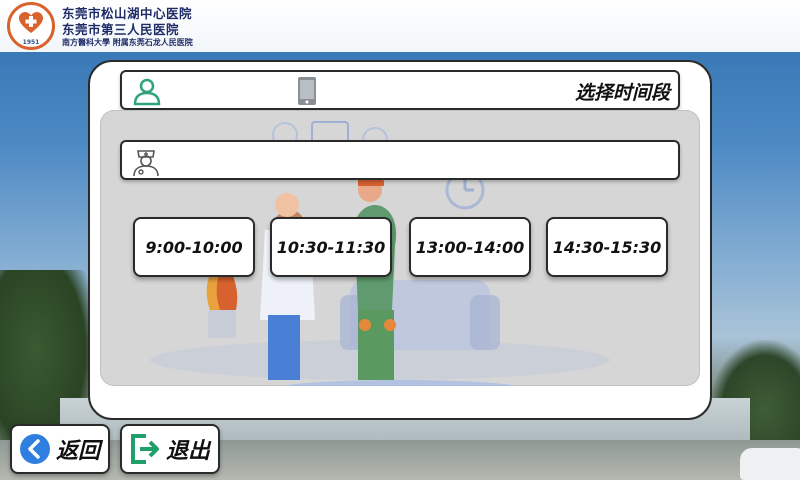  Describe the element at coordinates (35, 449) in the screenshot. I see `back-arrow-icon` at that location.